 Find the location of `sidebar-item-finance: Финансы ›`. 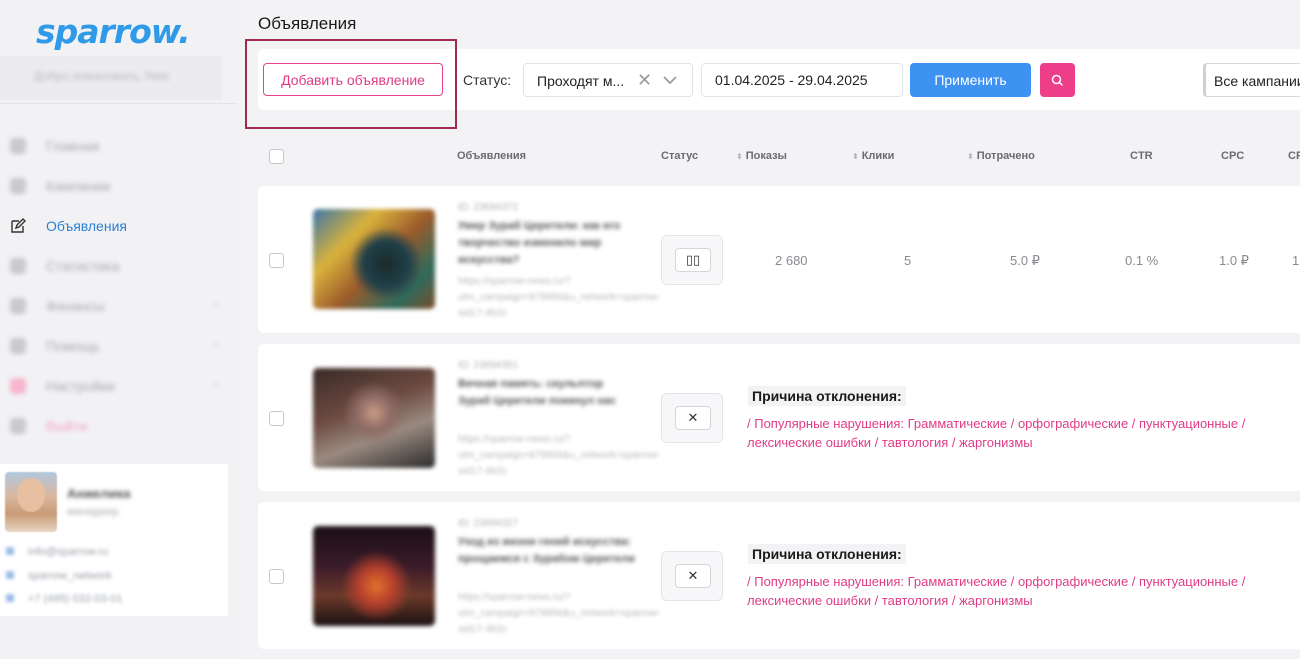

sidebar-item-finance: Финансы › is located at coordinates (111, 306).